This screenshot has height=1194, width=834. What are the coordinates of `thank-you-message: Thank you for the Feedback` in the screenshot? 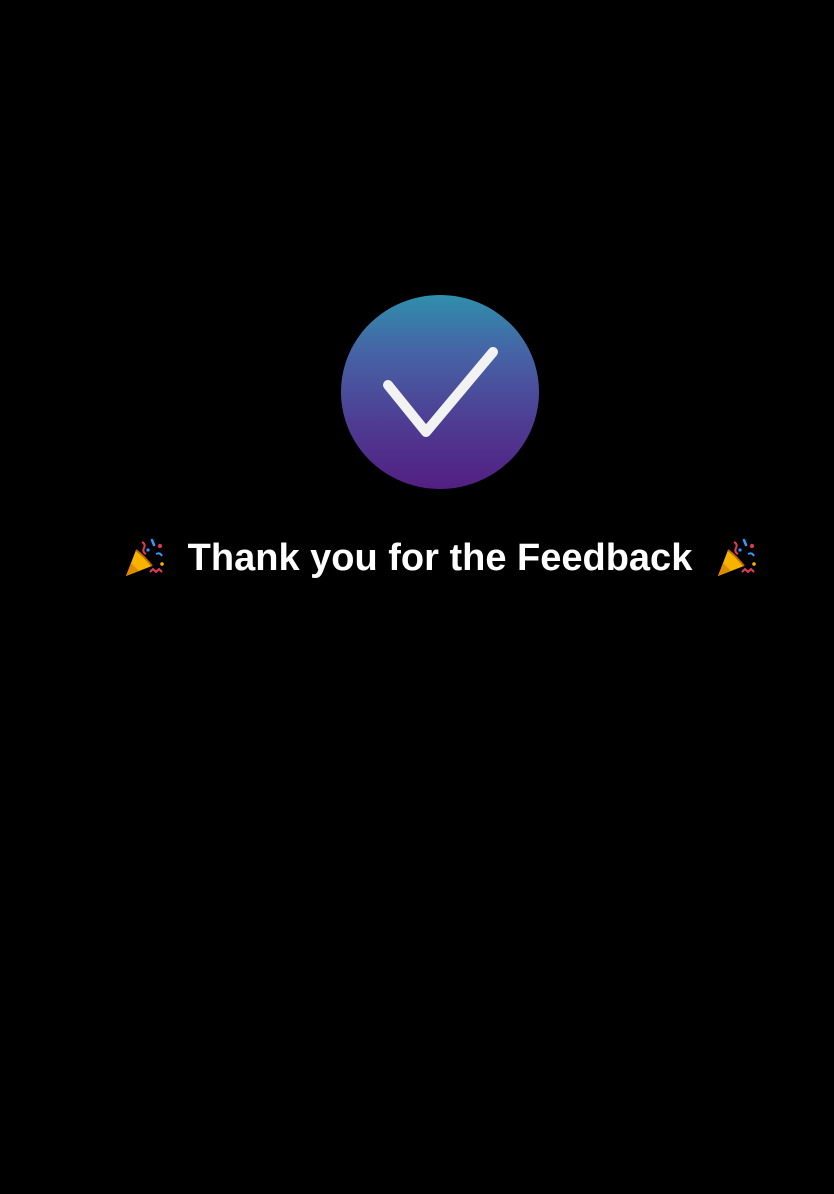 It's located at (417, 558).